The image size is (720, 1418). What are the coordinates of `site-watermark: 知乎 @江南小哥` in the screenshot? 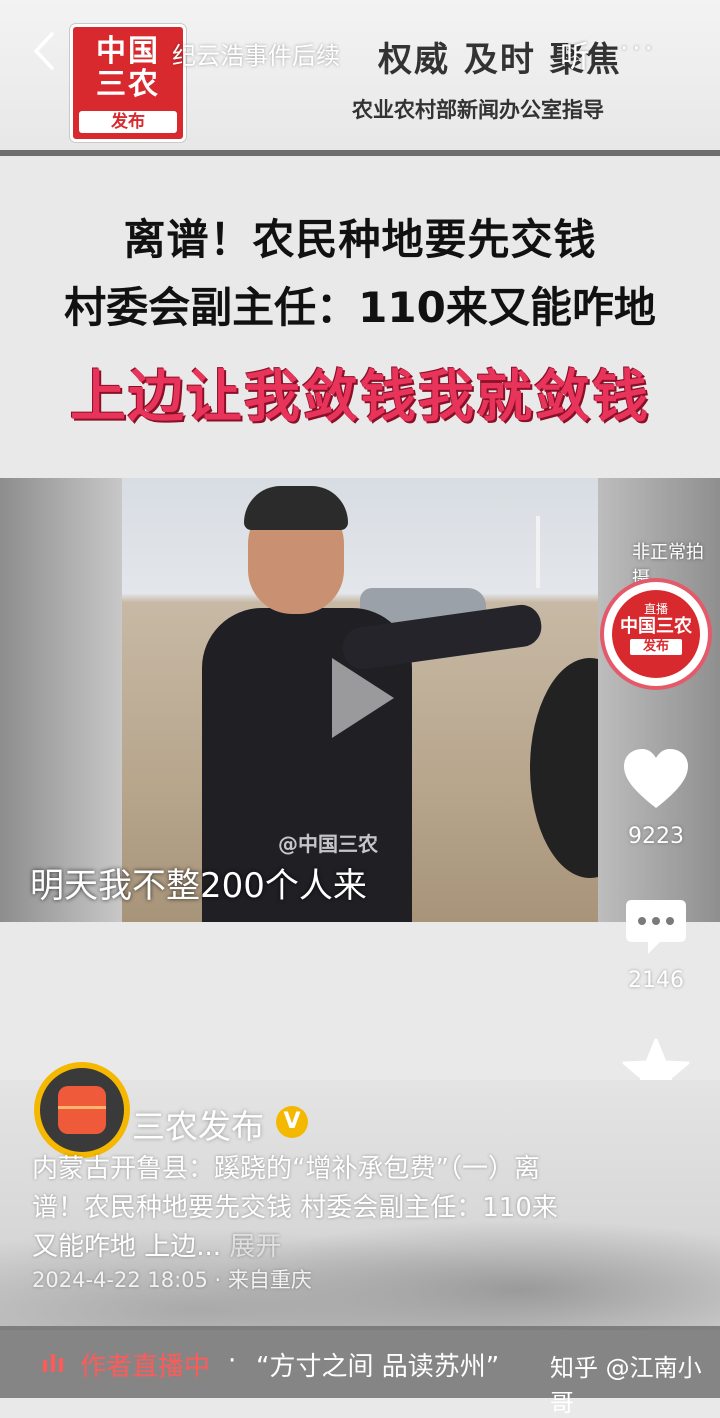 It's located at (626, 1385).